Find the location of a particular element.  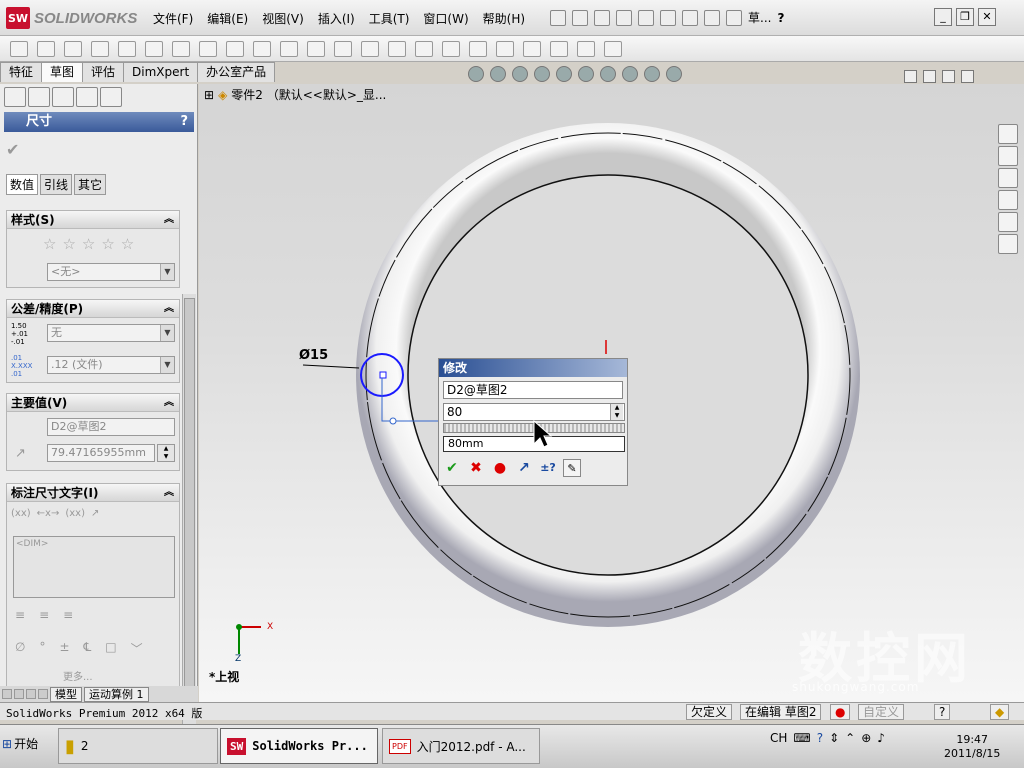

print-icon is located at coordinates (624, 17).